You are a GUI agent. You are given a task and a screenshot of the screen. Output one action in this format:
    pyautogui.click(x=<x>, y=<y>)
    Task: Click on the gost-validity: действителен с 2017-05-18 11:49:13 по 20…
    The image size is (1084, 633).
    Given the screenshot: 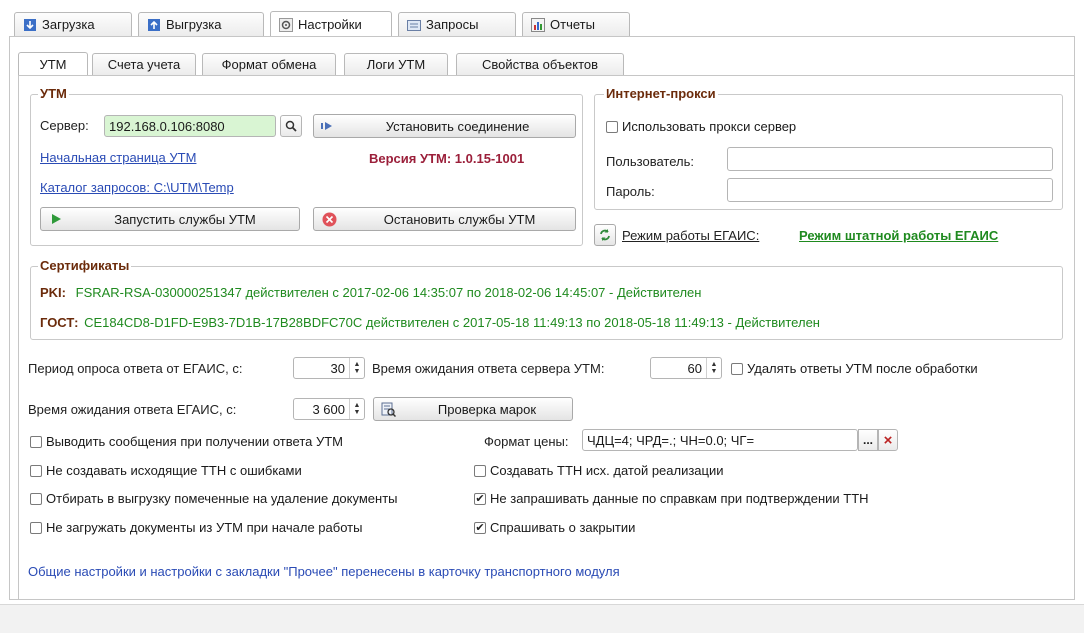 What is the action you would take?
    pyautogui.click(x=591, y=322)
    